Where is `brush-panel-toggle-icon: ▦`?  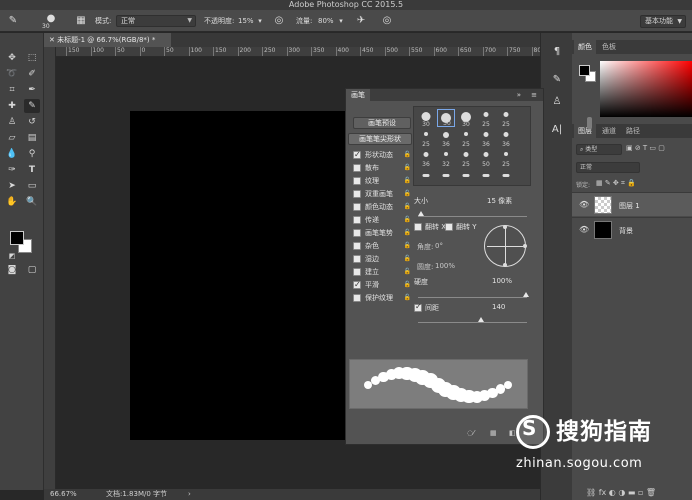 brush-panel-toggle-icon: ▦ is located at coordinates (81, 21).